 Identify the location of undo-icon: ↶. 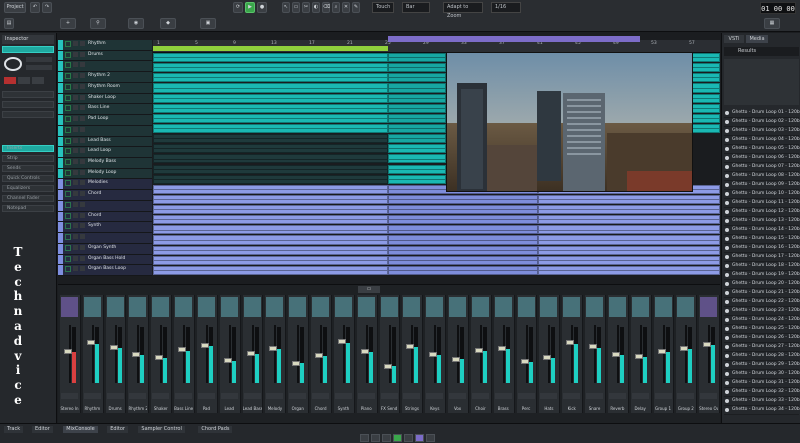
(35, 7).